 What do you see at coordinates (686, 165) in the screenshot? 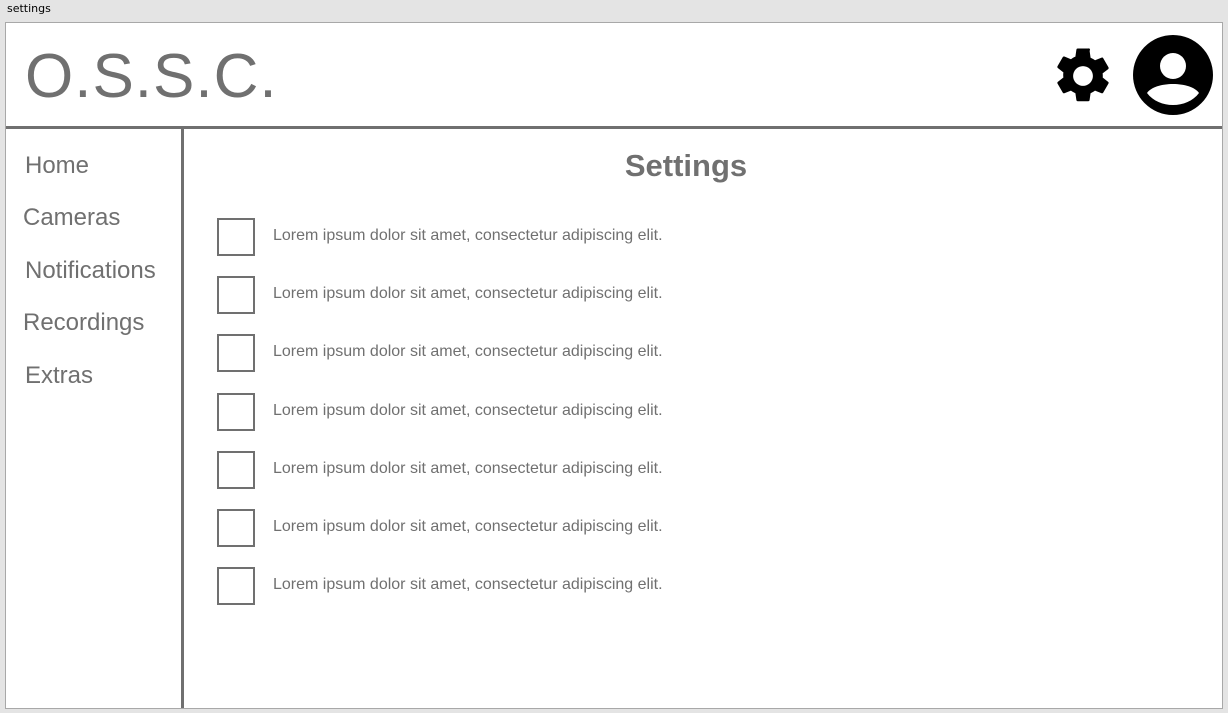
I see `page-title: Settings` at bounding box center [686, 165].